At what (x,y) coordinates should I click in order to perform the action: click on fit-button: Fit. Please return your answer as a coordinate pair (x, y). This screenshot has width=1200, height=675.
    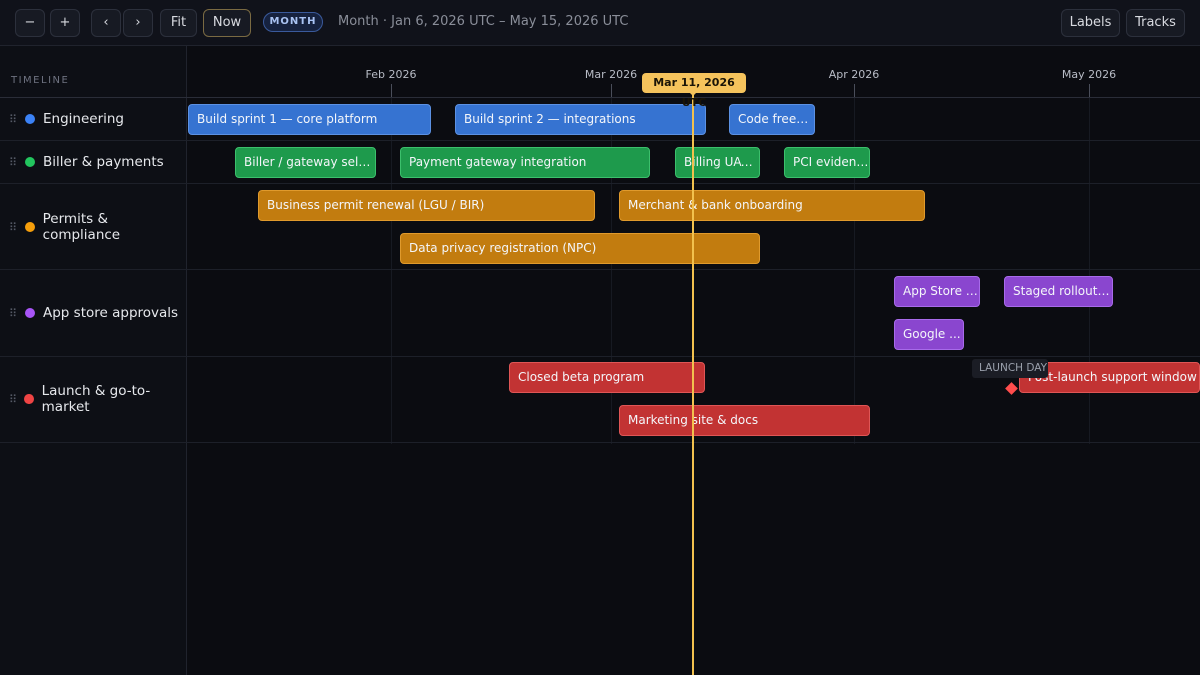
    Looking at the image, I should click on (178, 23).